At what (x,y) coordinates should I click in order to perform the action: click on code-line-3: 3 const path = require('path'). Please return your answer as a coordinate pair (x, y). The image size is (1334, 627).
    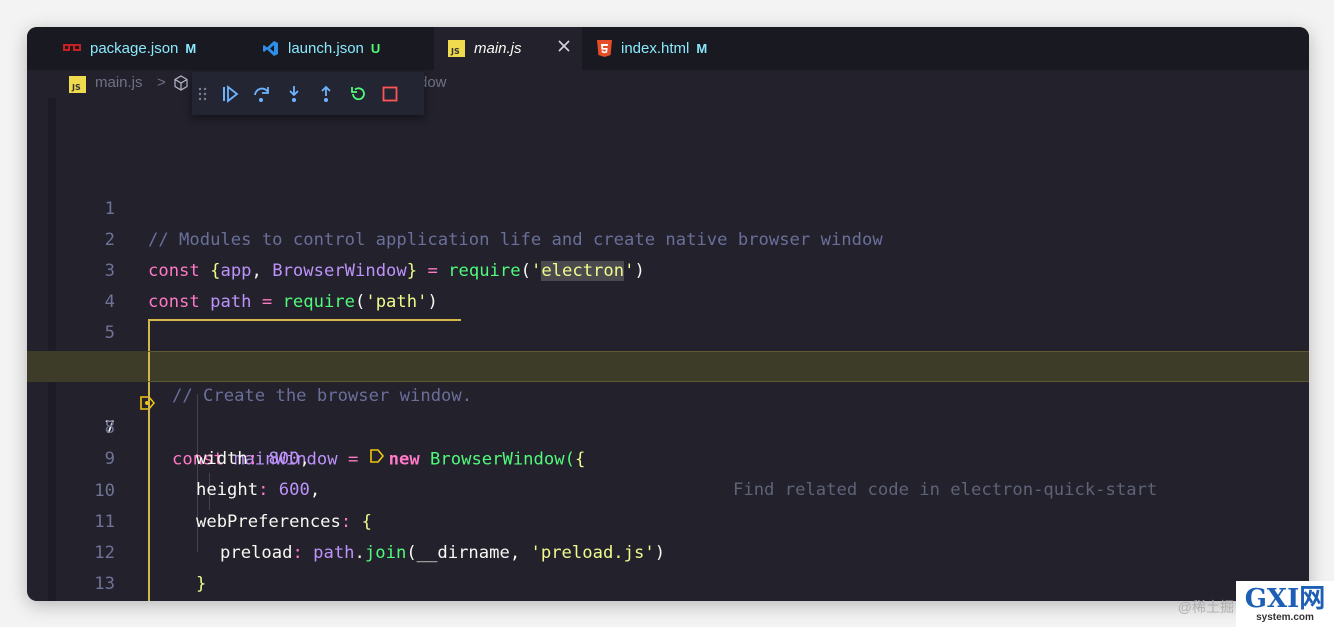
    Looking at the image, I should click on (668, 268).